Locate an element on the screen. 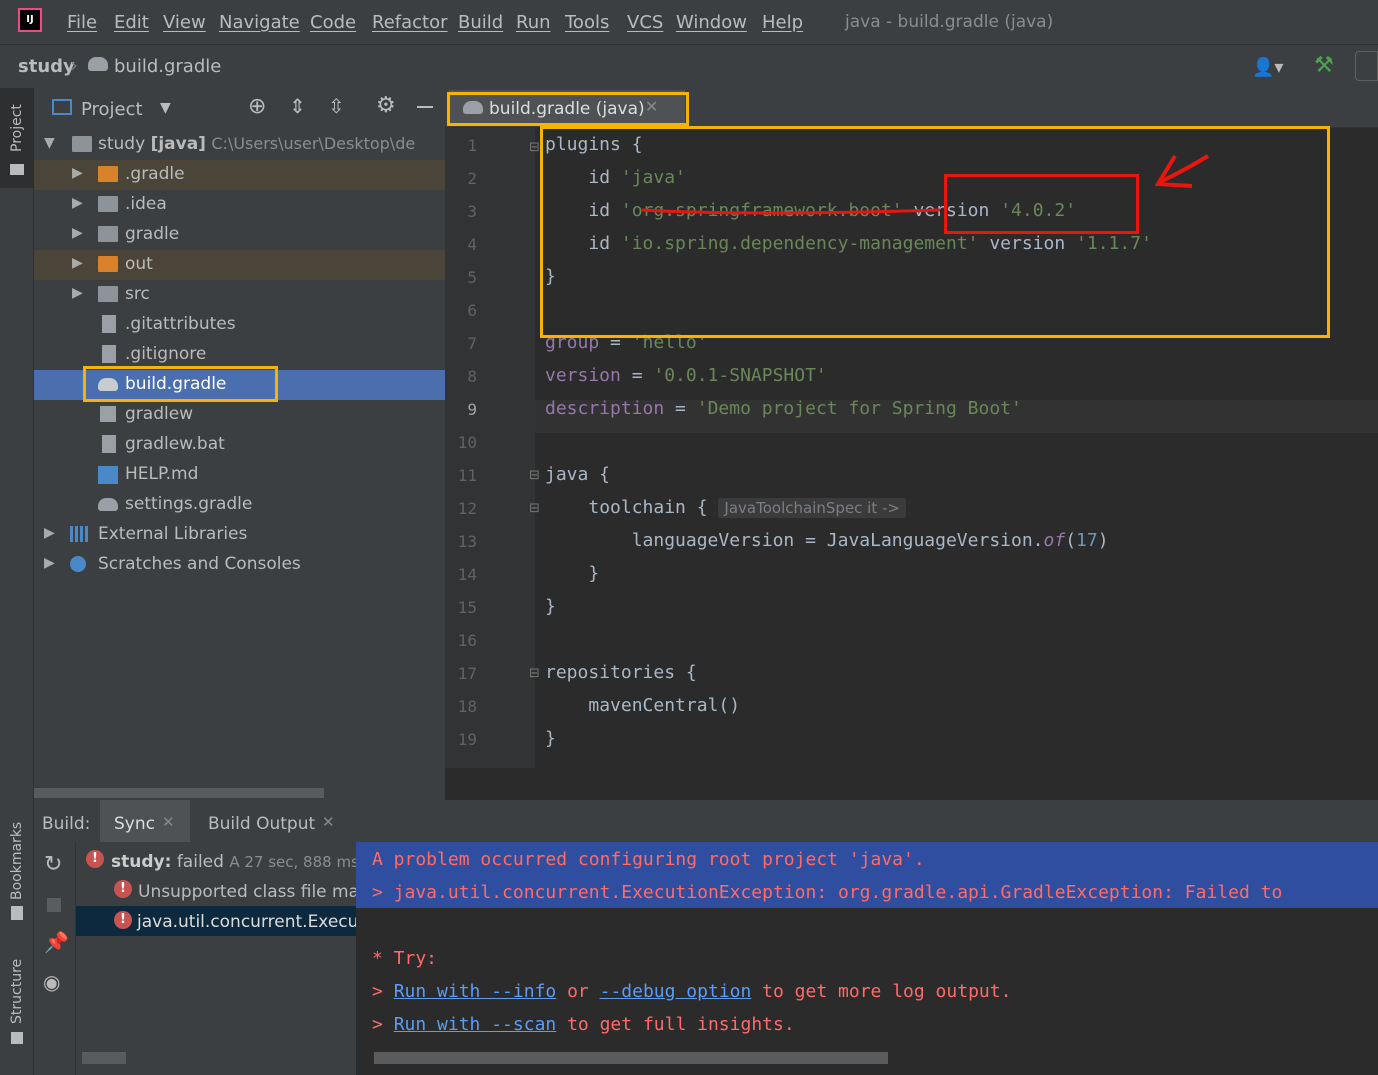 Image resolution: width=1378 pixels, height=1075 pixels. tab-label: Build Output is located at coordinates (262, 824).